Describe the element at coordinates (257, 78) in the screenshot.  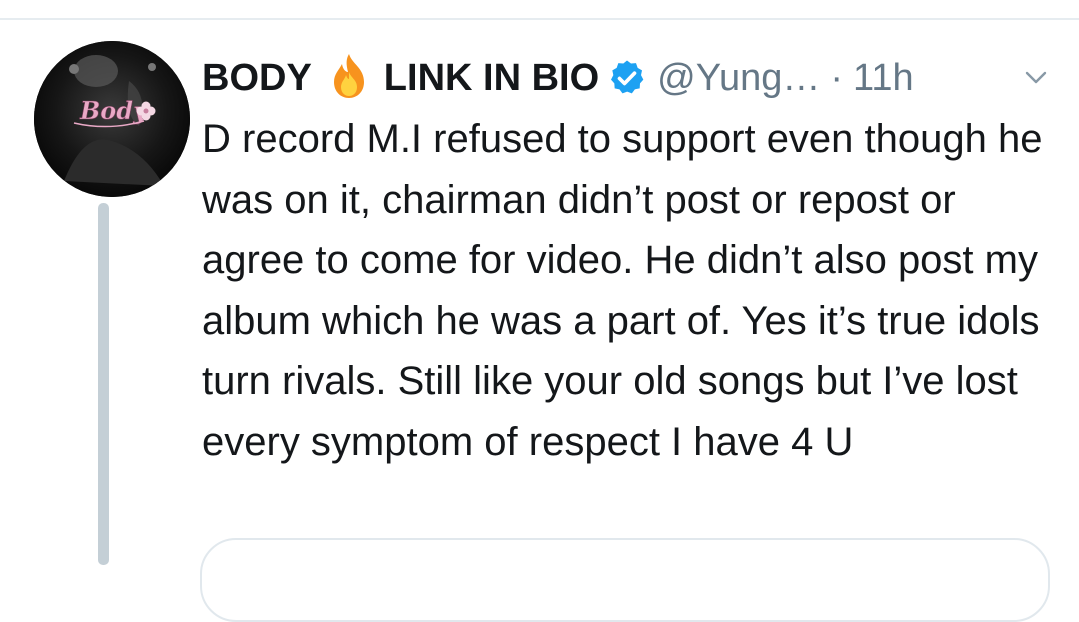
I see `display-name-part-1: BODY` at that location.